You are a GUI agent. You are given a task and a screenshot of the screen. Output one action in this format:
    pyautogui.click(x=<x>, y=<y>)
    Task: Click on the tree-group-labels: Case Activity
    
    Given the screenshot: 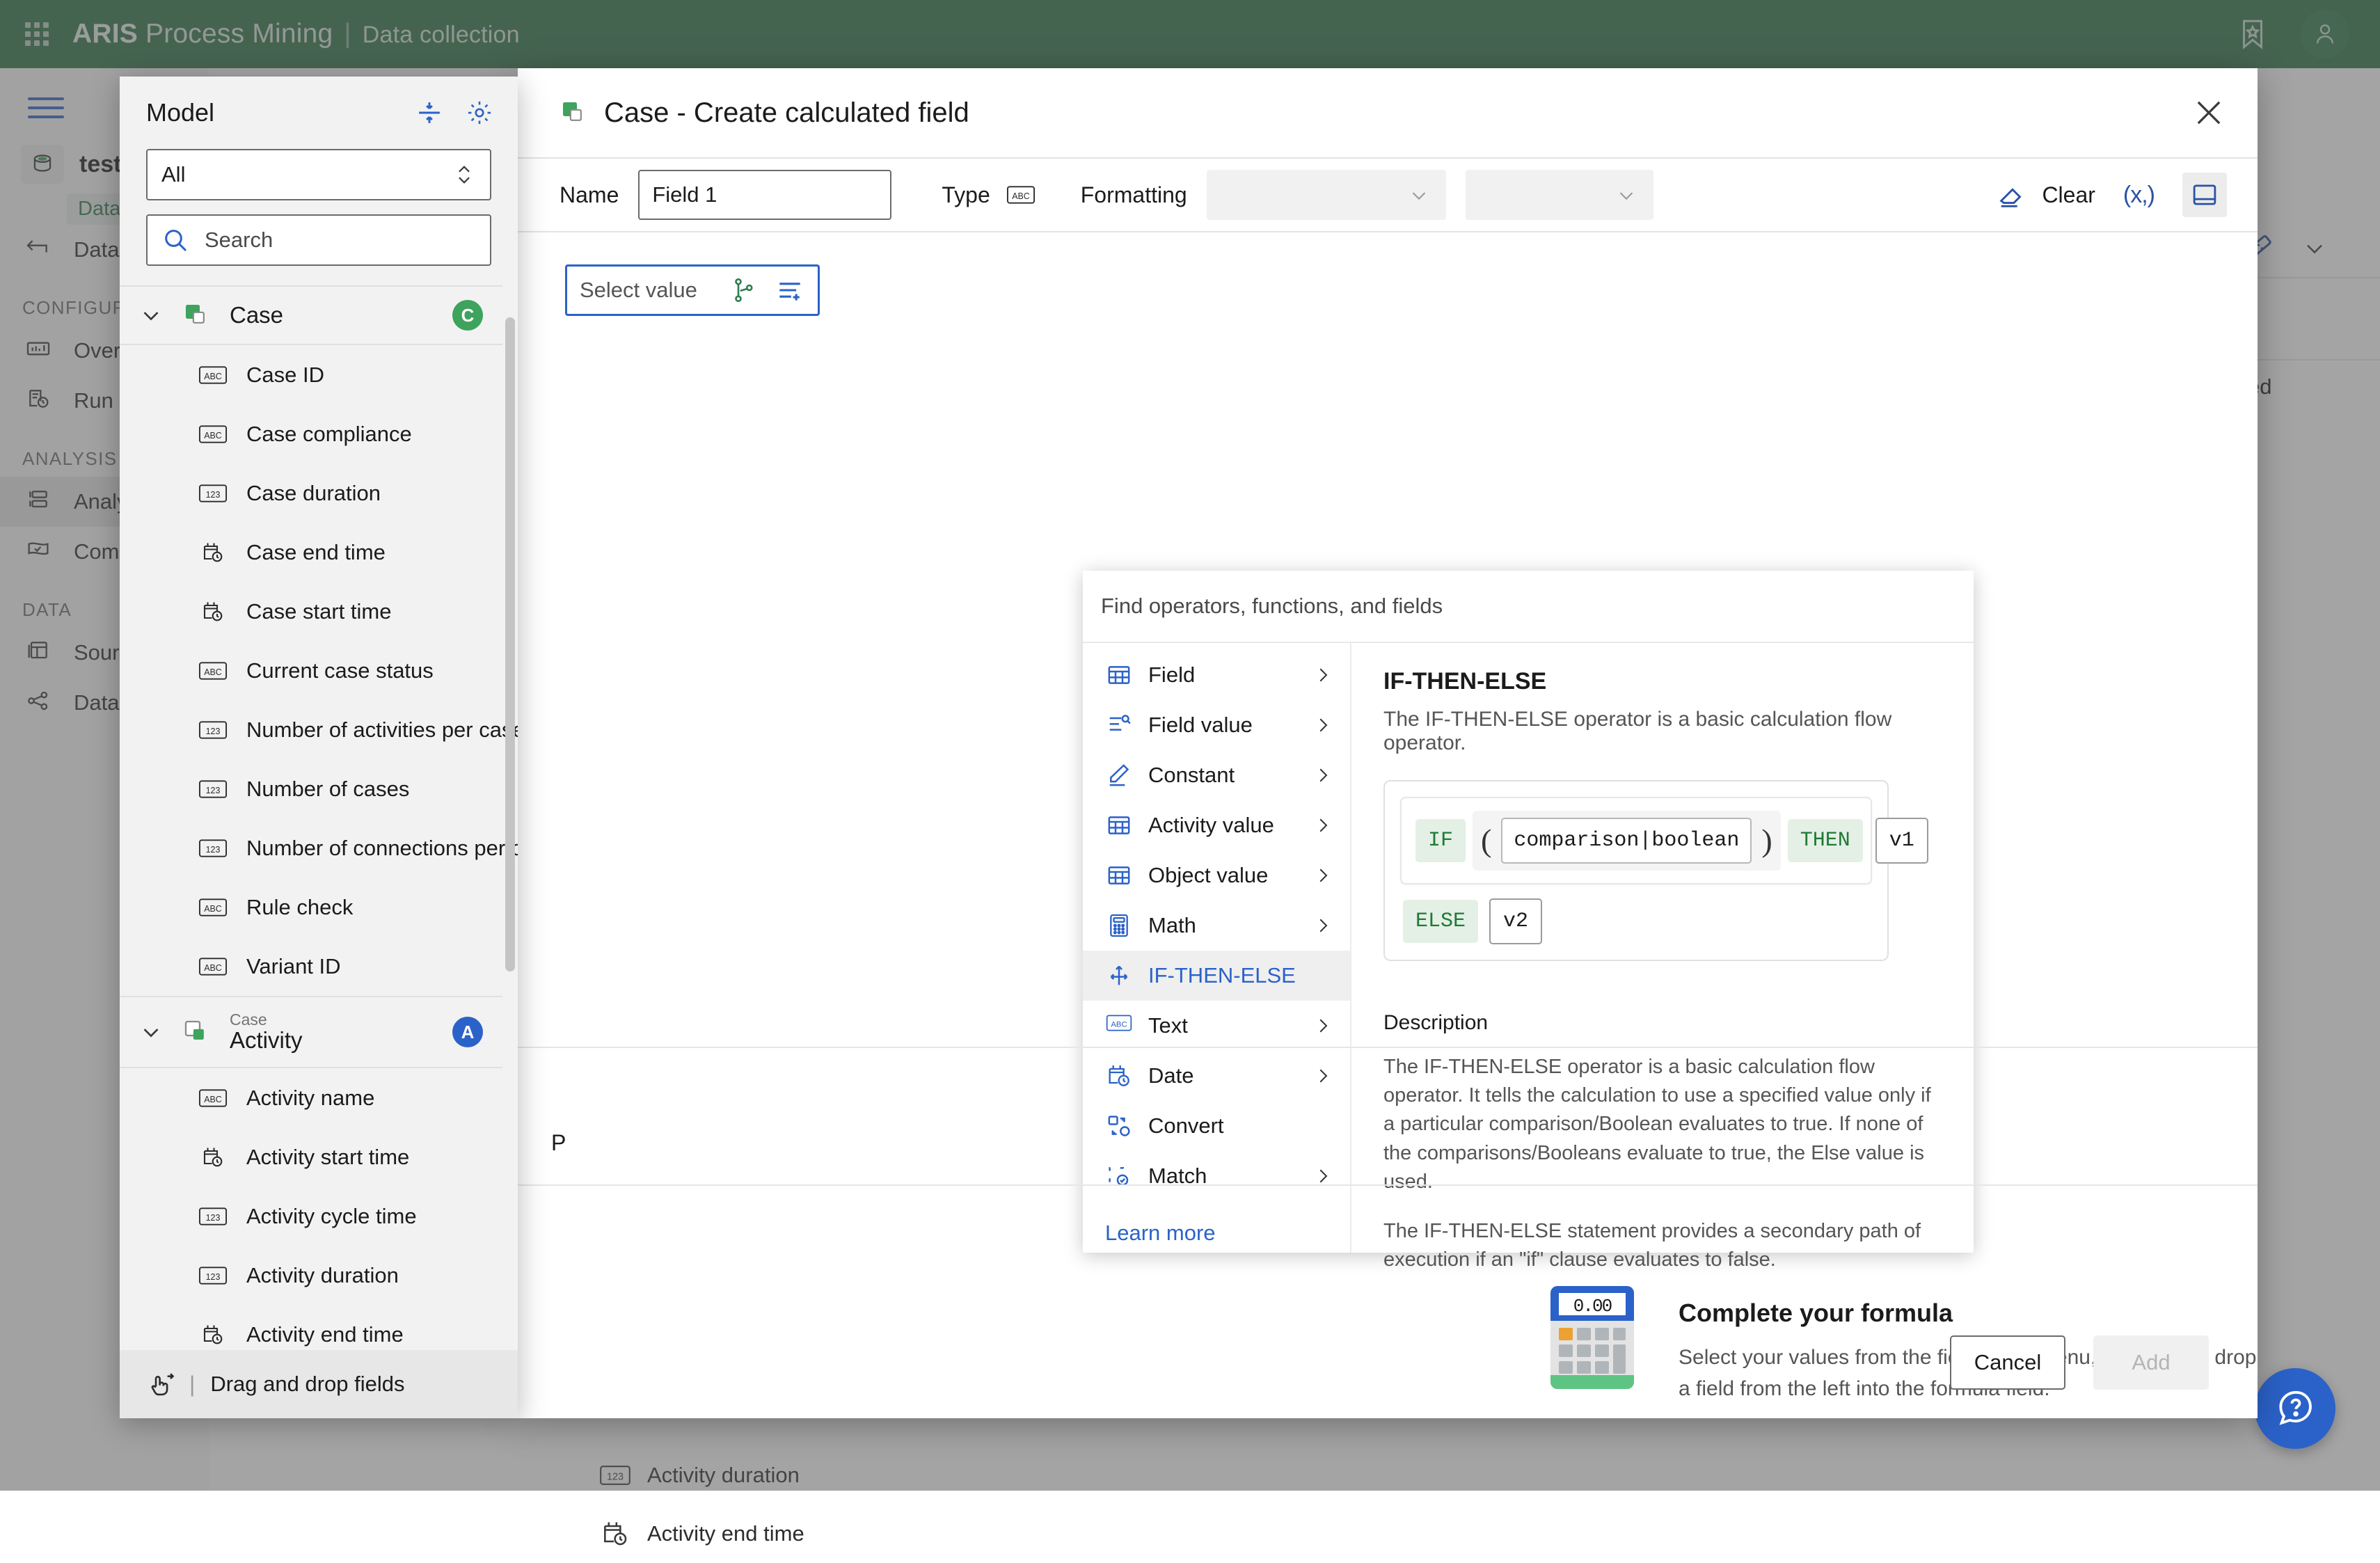 What is the action you would take?
    pyautogui.click(x=266, y=1032)
    